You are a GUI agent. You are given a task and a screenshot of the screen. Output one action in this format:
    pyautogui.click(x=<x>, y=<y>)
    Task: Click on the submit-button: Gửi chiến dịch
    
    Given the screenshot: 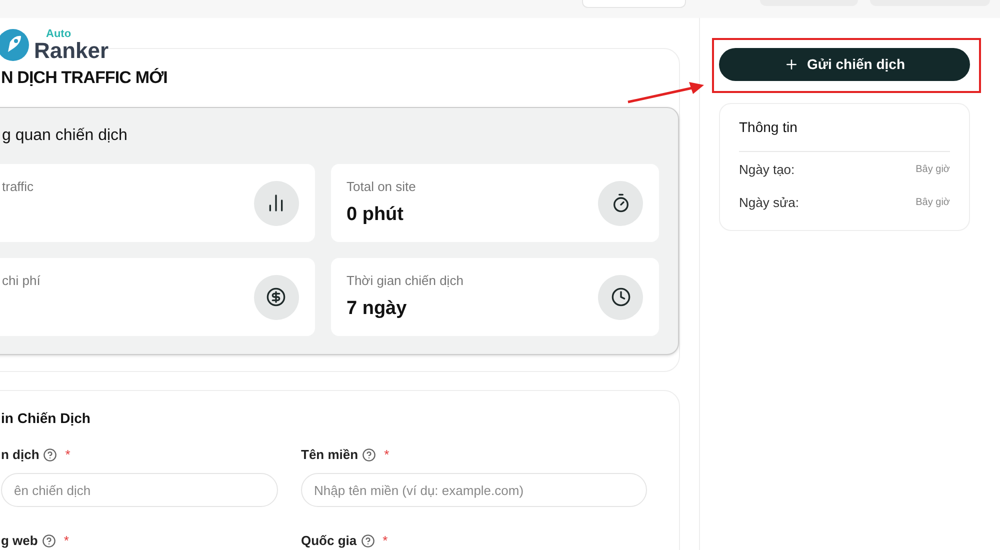 What is the action you would take?
    pyautogui.click(x=844, y=64)
    